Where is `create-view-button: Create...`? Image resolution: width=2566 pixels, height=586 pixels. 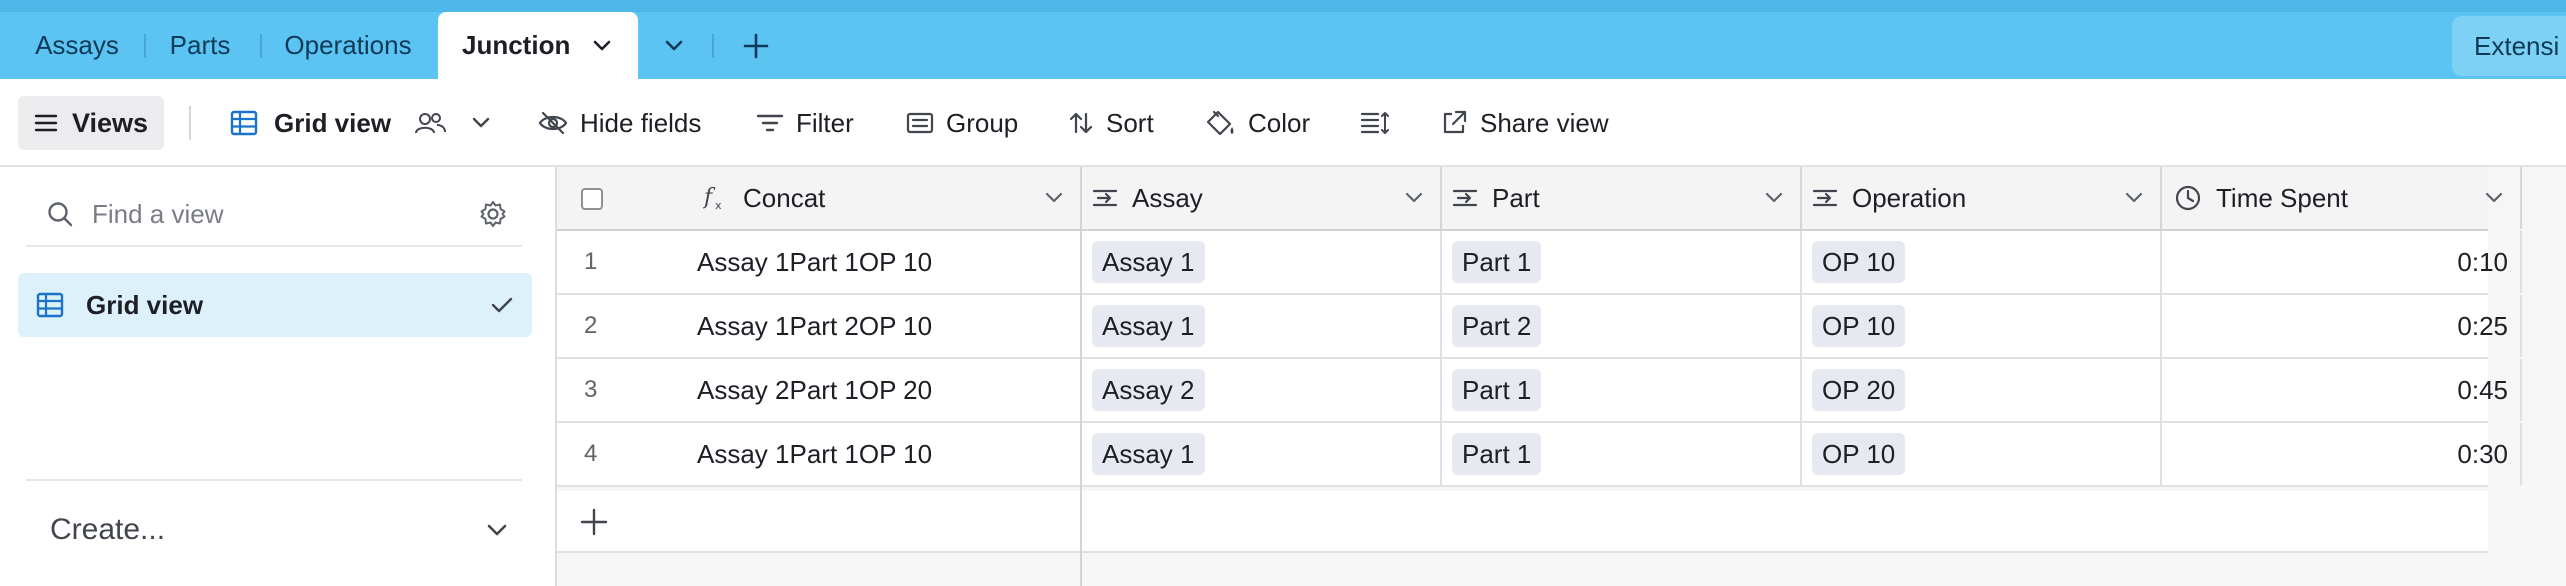 create-view-button: Create... is located at coordinates (274, 530).